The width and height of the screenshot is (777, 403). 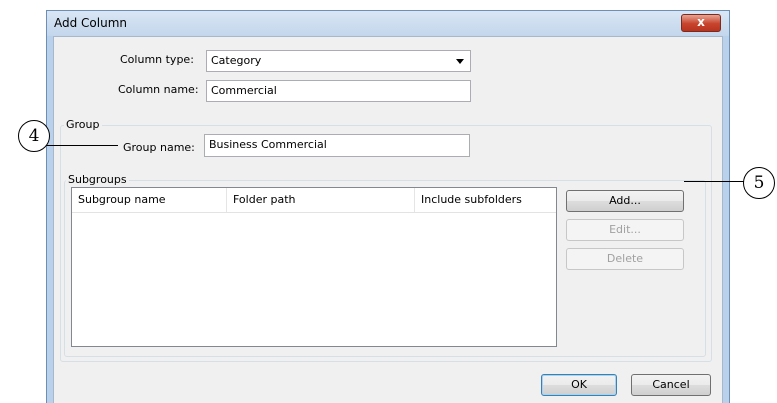 What do you see at coordinates (83, 124) in the screenshot?
I see `group-title: Group` at bounding box center [83, 124].